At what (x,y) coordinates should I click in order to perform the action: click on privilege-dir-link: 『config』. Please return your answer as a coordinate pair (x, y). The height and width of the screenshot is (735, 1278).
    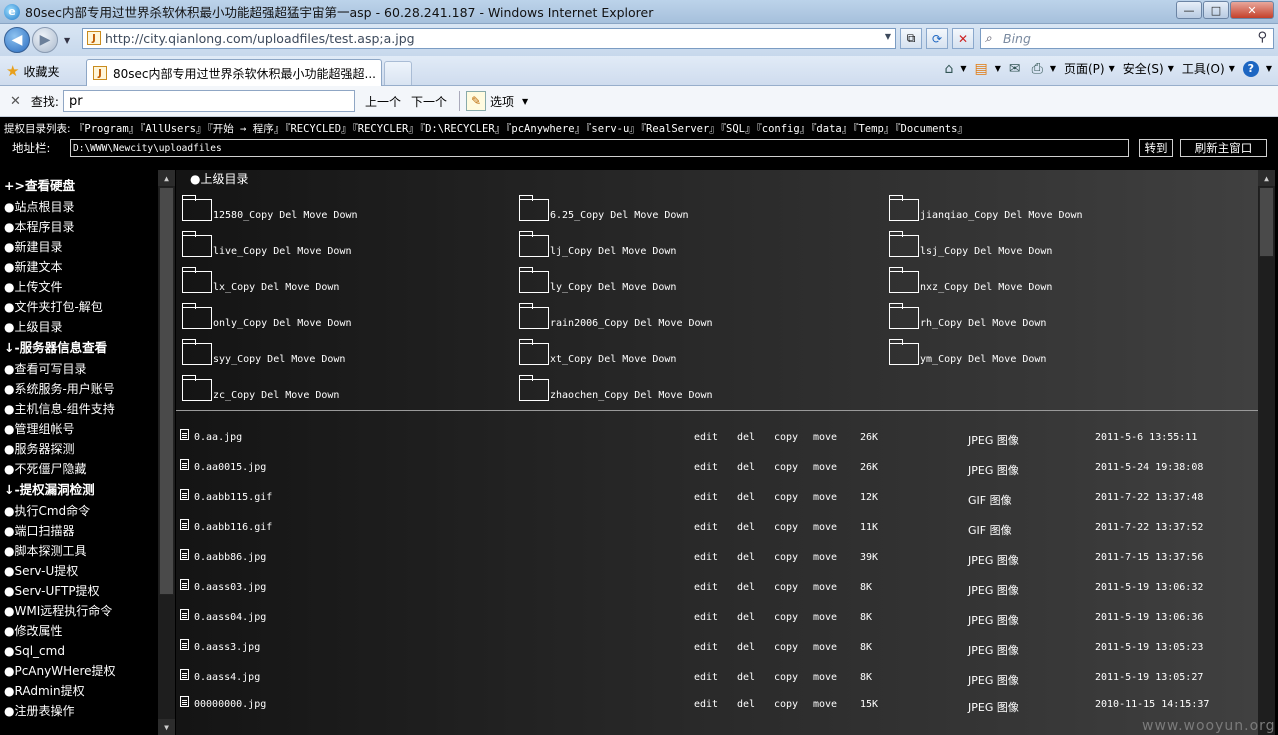
    Looking at the image, I should click on (784, 129).